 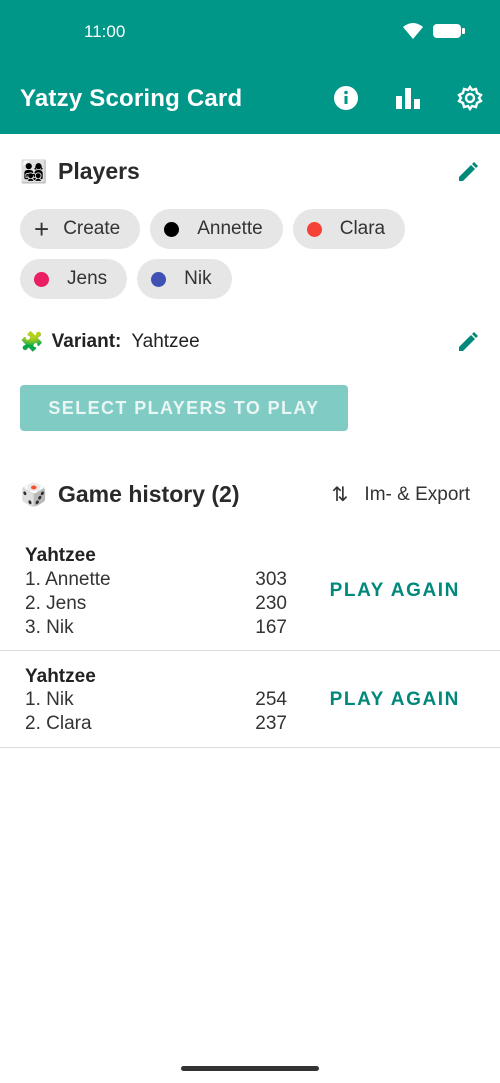 What do you see at coordinates (362, 228) in the screenshot?
I see `player-name: Clara` at bounding box center [362, 228].